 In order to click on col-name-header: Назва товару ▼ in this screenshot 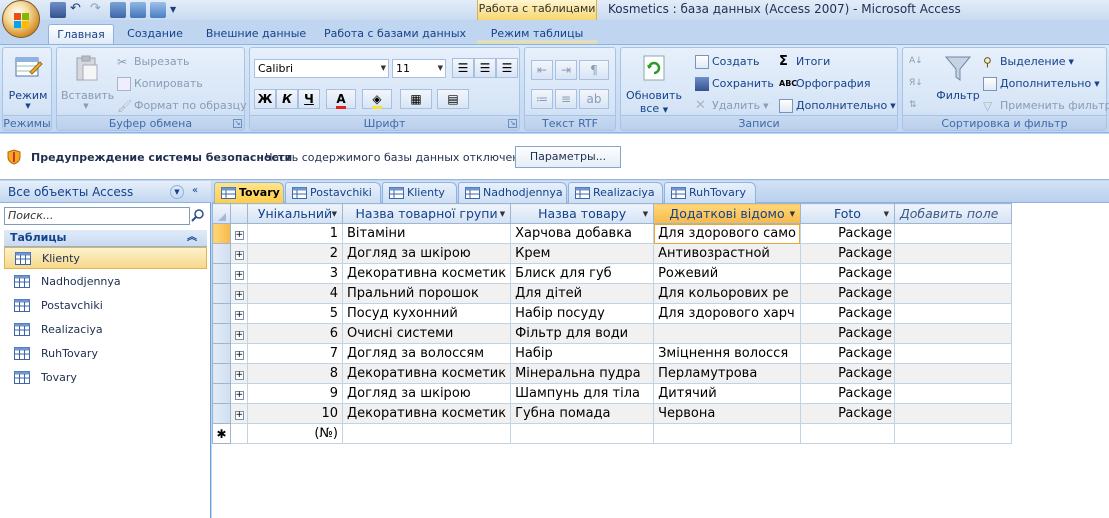, I will do `click(582, 213)`.